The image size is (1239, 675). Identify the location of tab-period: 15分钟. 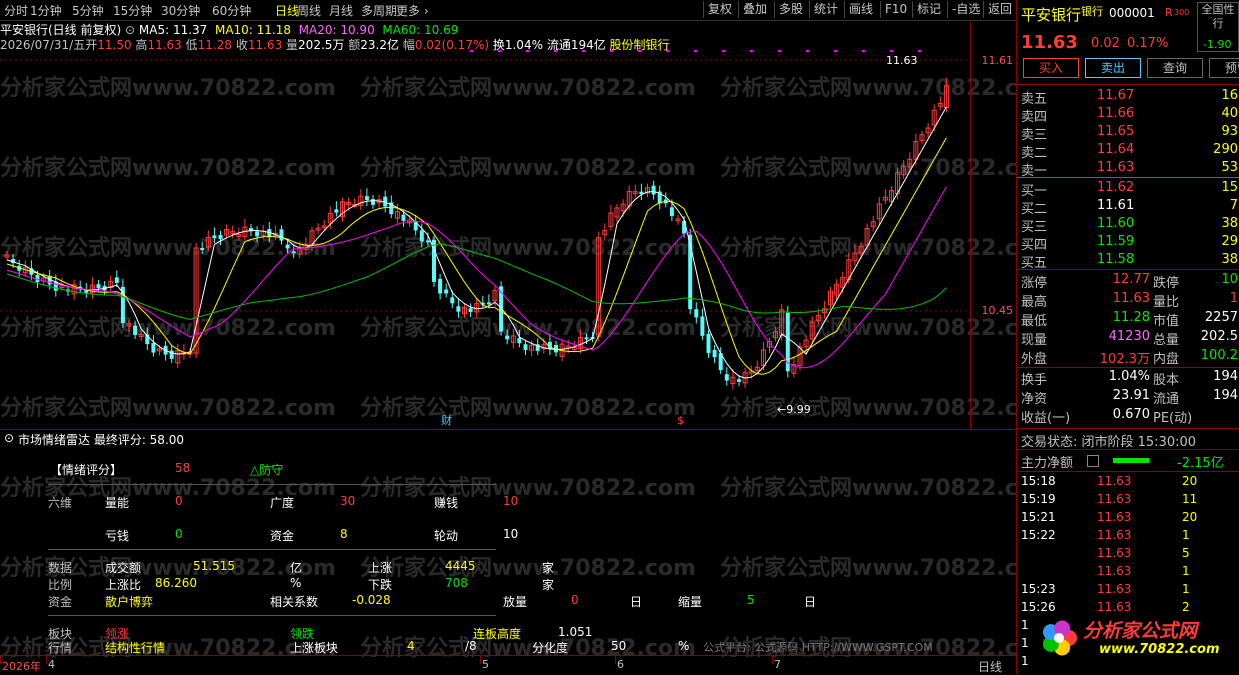
(132, 10).